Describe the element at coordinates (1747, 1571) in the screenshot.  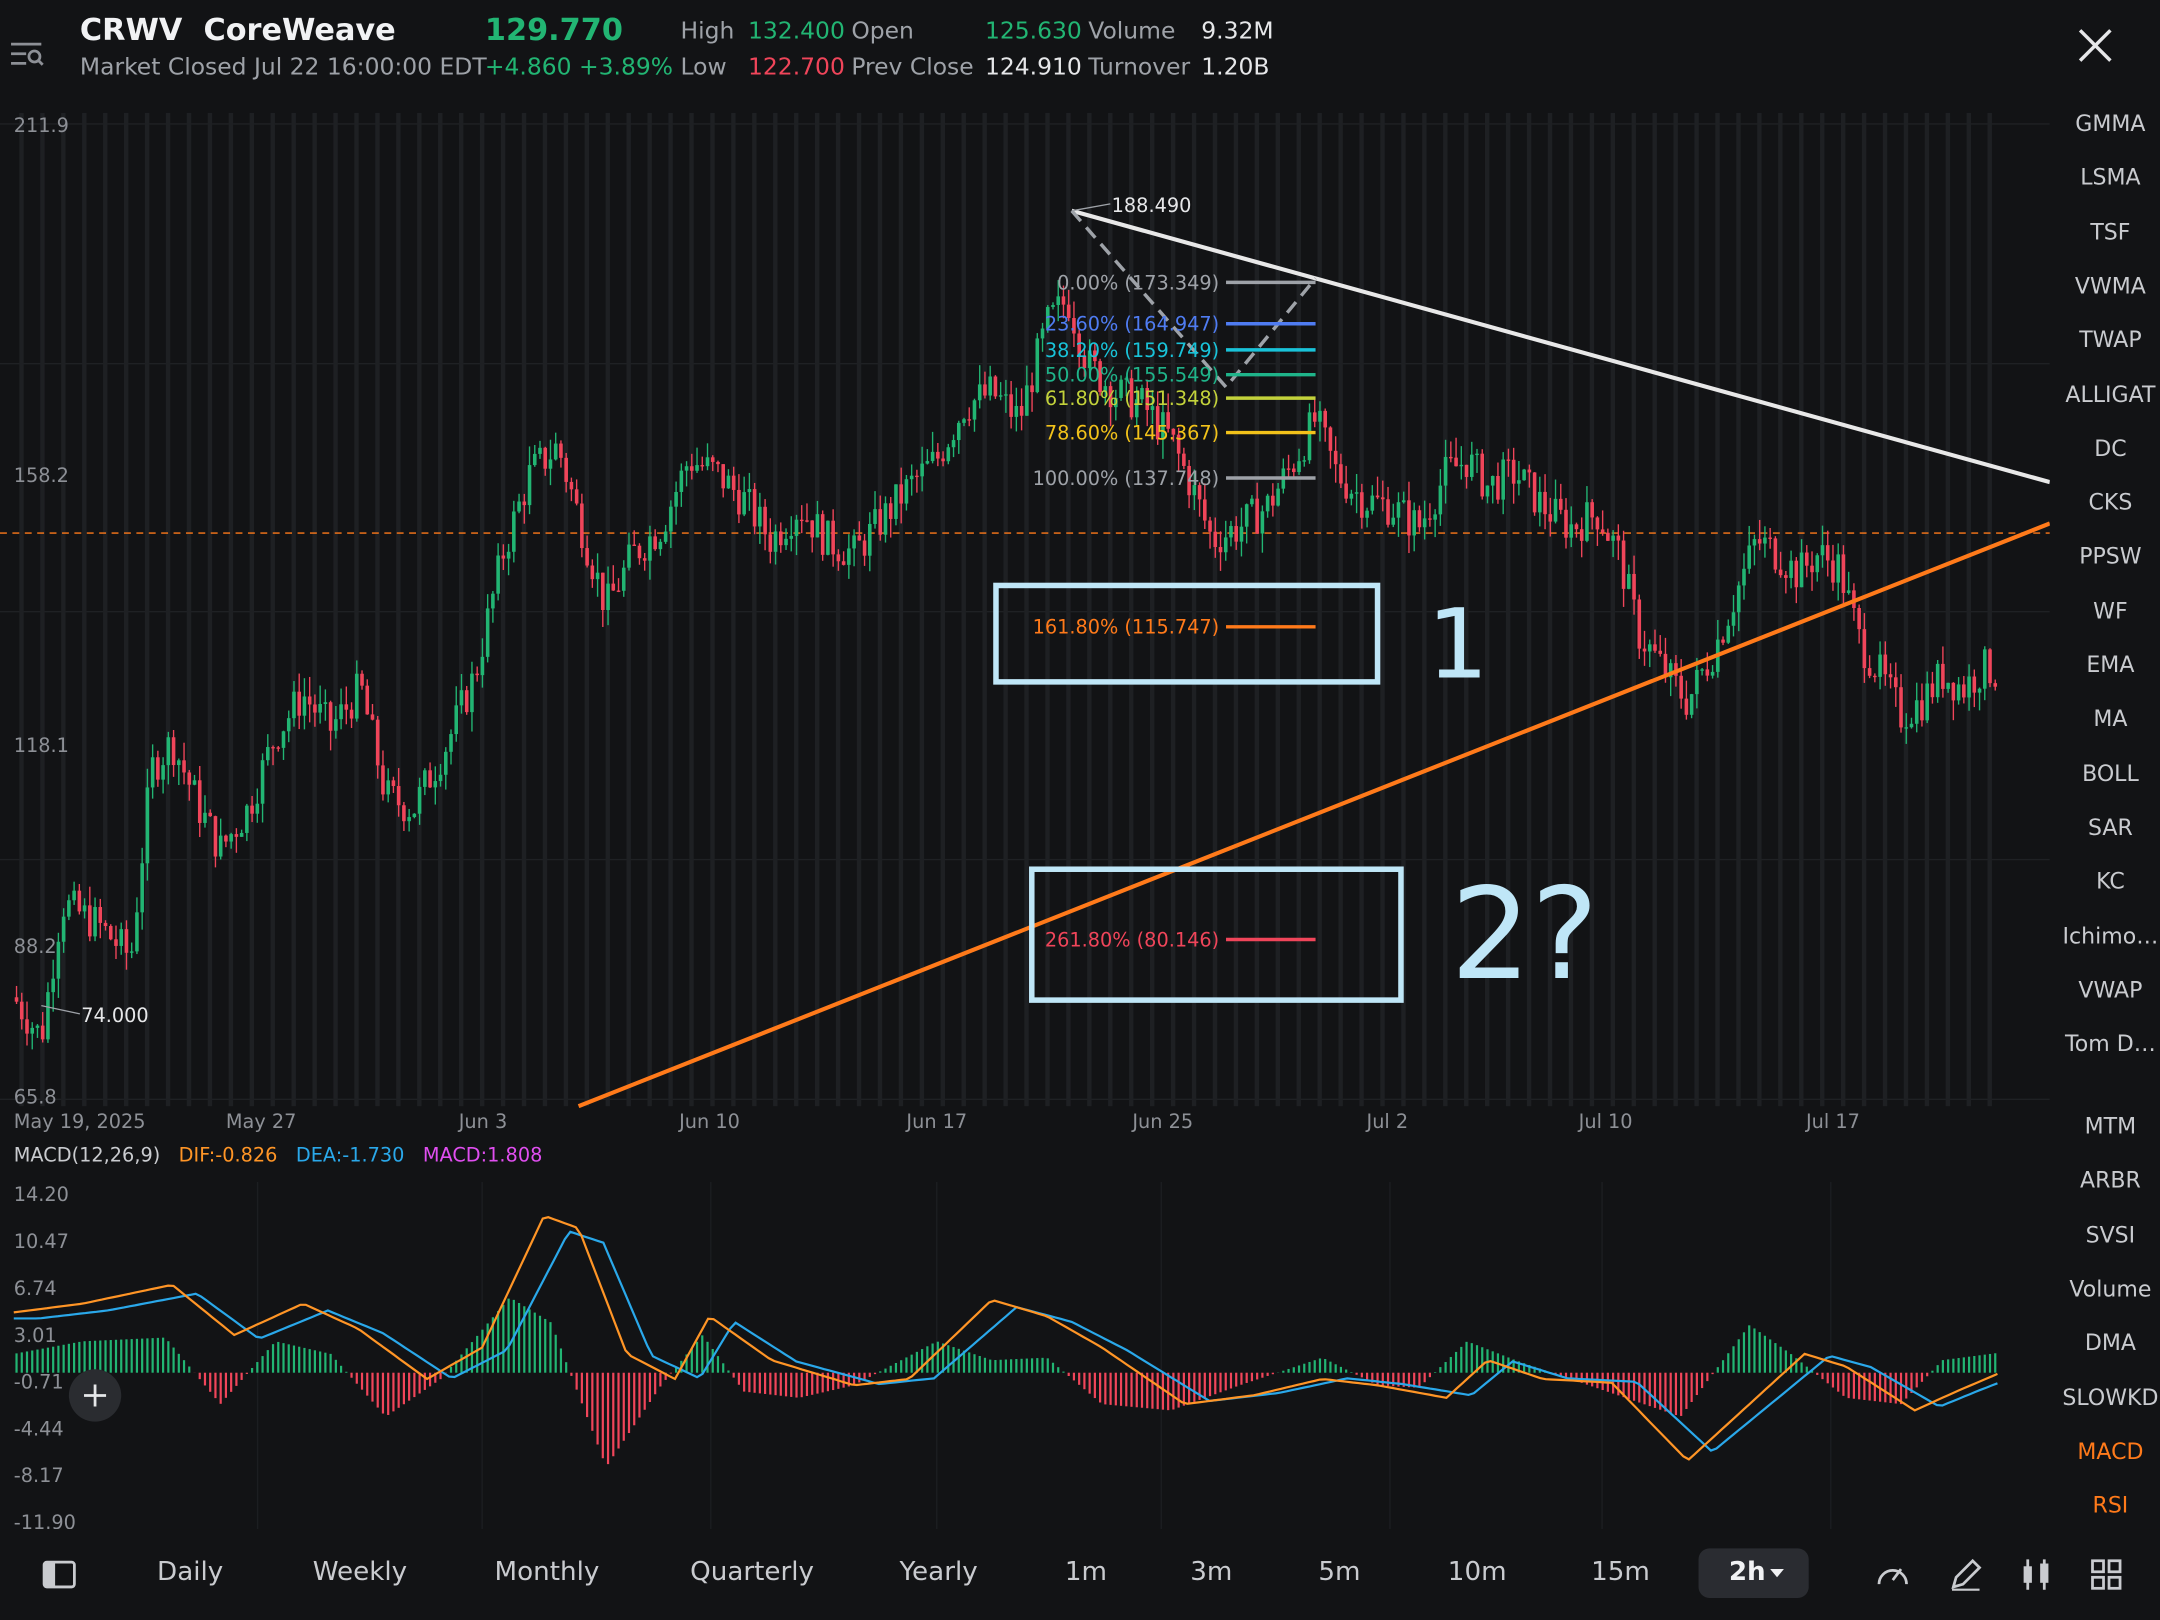
I see `period-2h-label: 2h` at that location.